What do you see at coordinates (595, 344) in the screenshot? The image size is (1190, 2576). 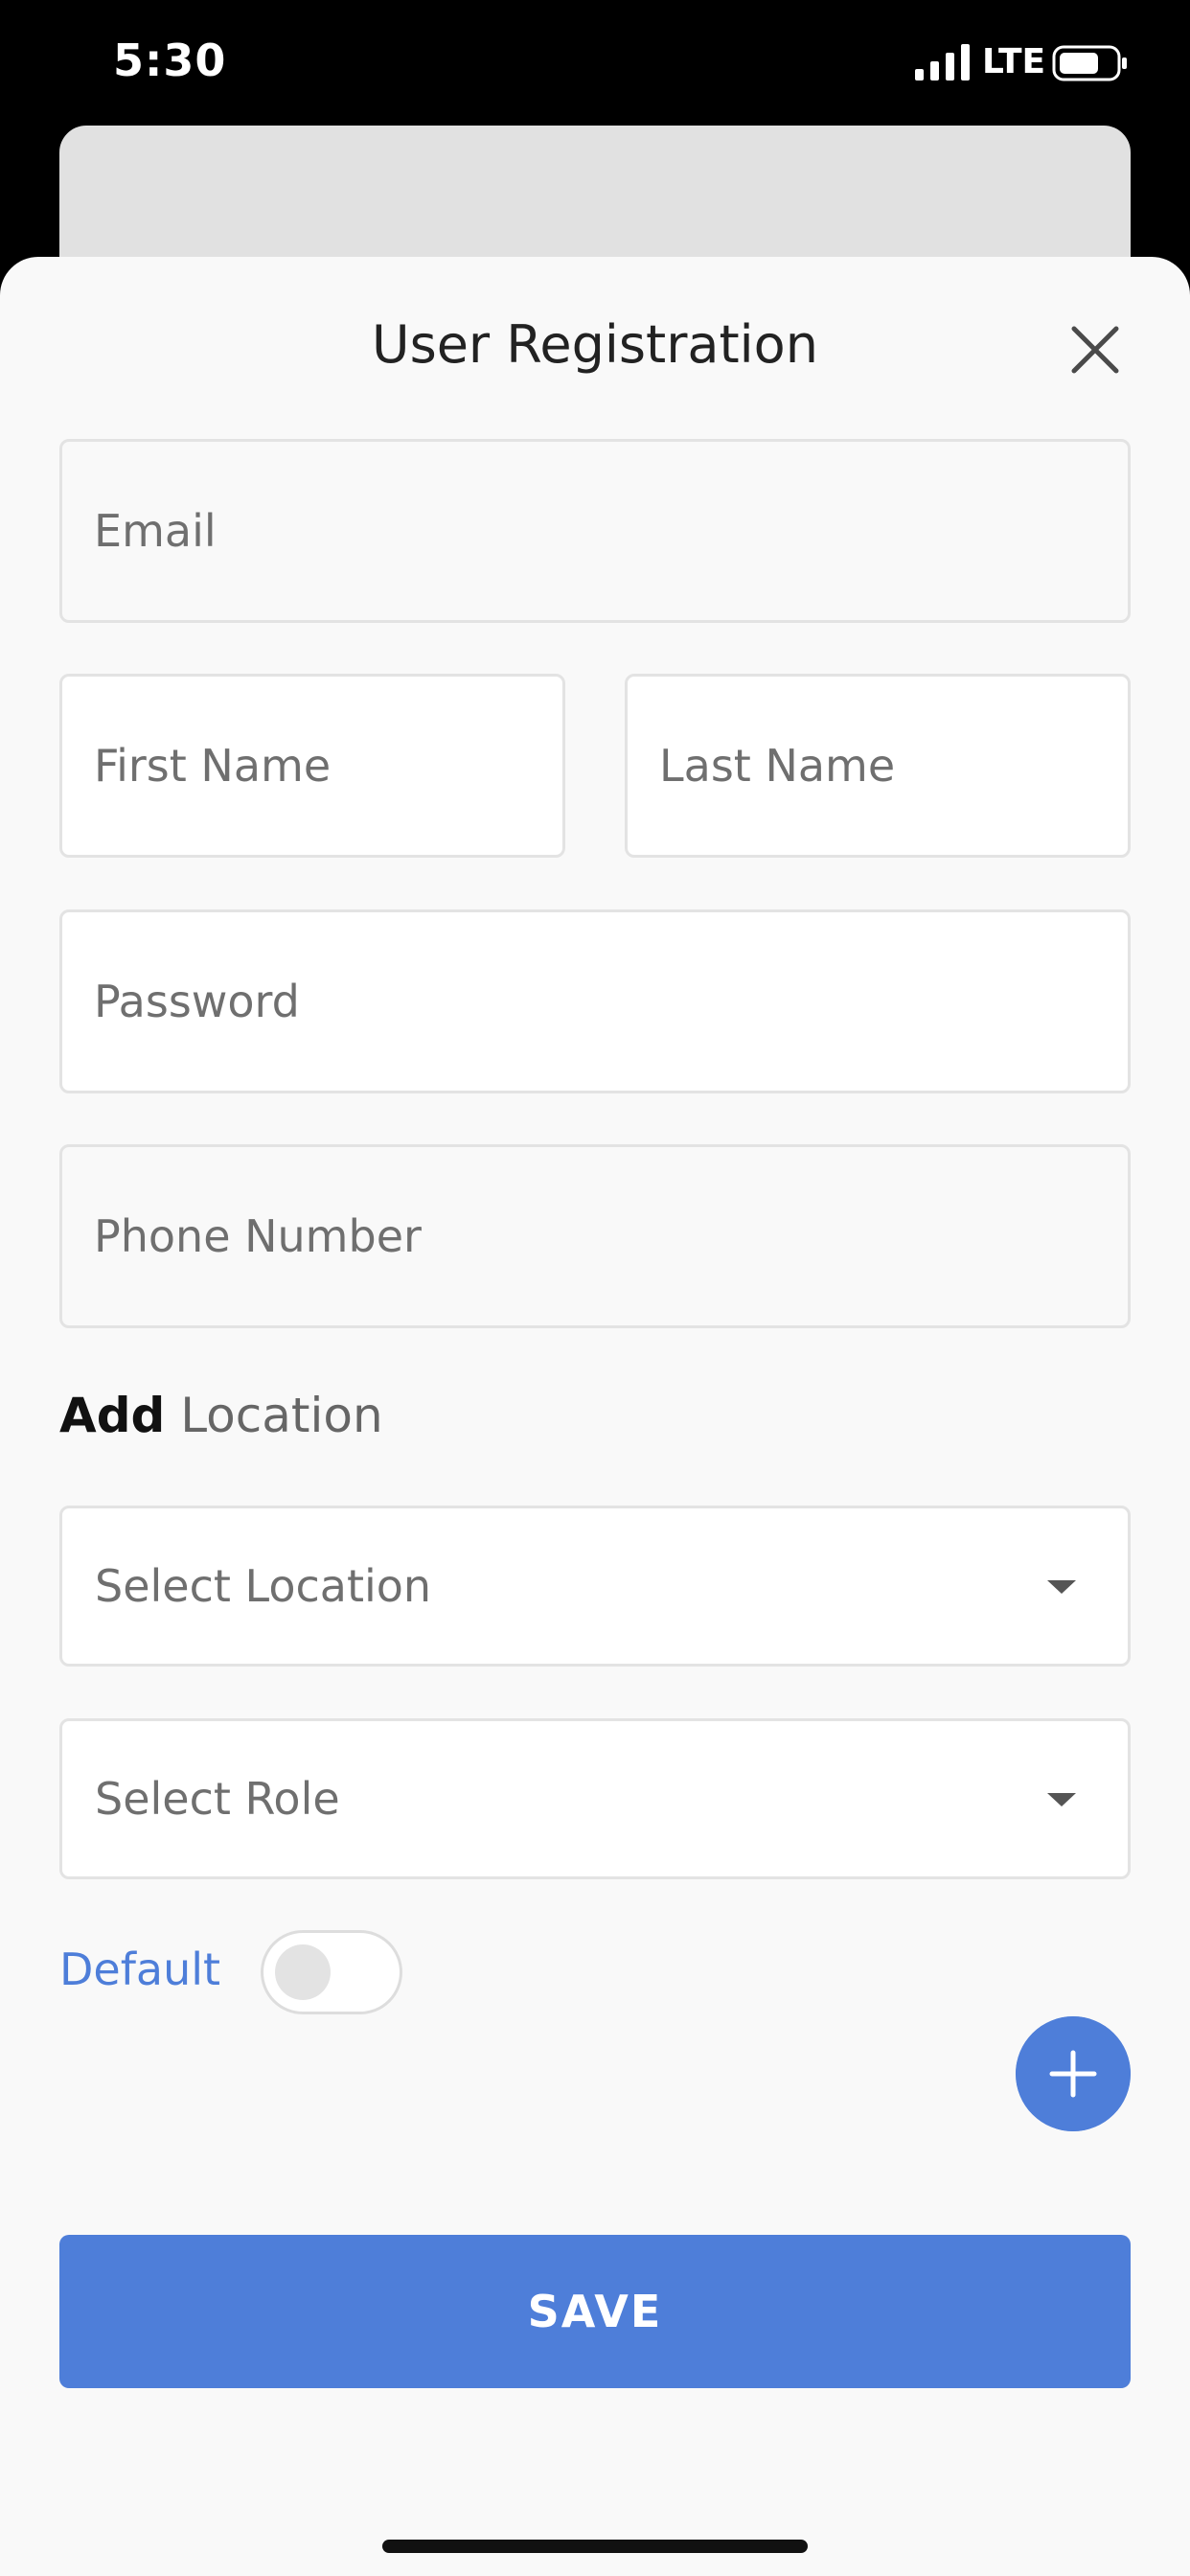 I see `page-title: User Registration` at bounding box center [595, 344].